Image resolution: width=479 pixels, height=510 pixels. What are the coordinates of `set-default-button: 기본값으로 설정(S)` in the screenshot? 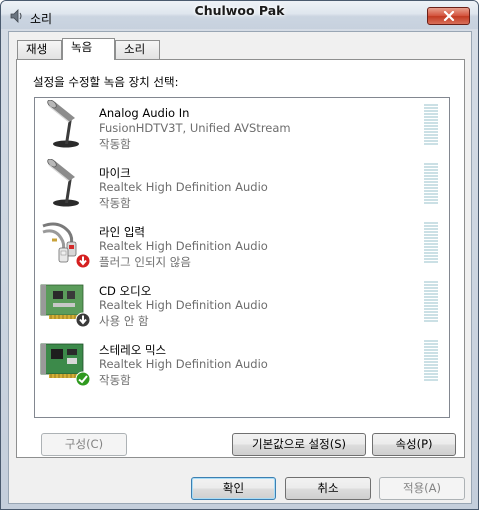 It's located at (299, 444).